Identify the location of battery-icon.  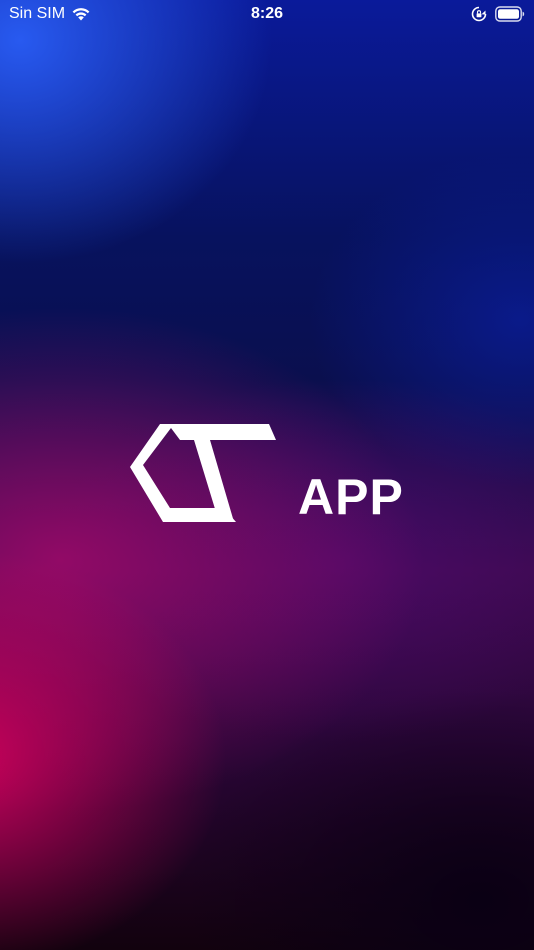
(510, 14).